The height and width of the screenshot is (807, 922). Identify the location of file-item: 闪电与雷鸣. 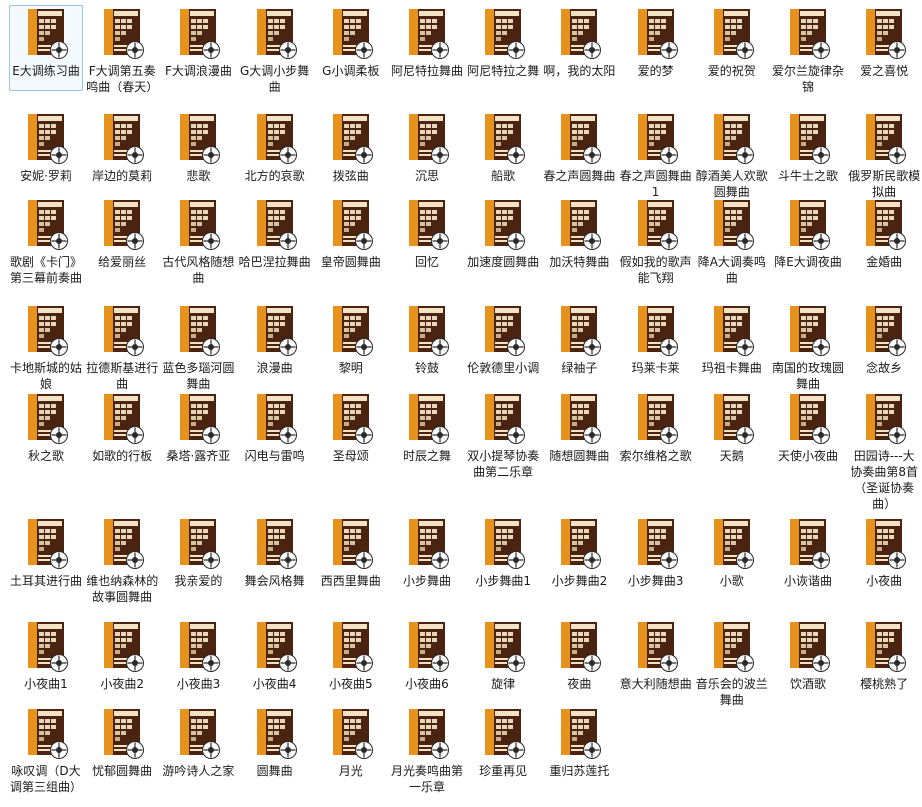
(275, 440).